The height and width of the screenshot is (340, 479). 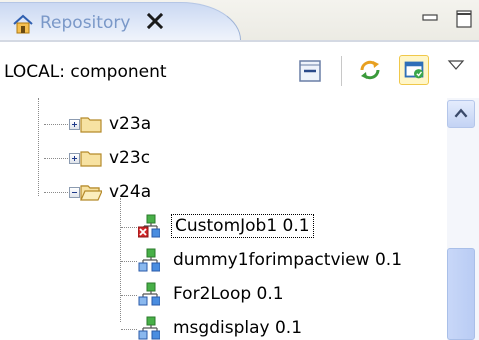 What do you see at coordinates (238, 328) in the screenshot?
I see `tree-item-label: msgdisplay 0.1` at bounding box center [238, 328].